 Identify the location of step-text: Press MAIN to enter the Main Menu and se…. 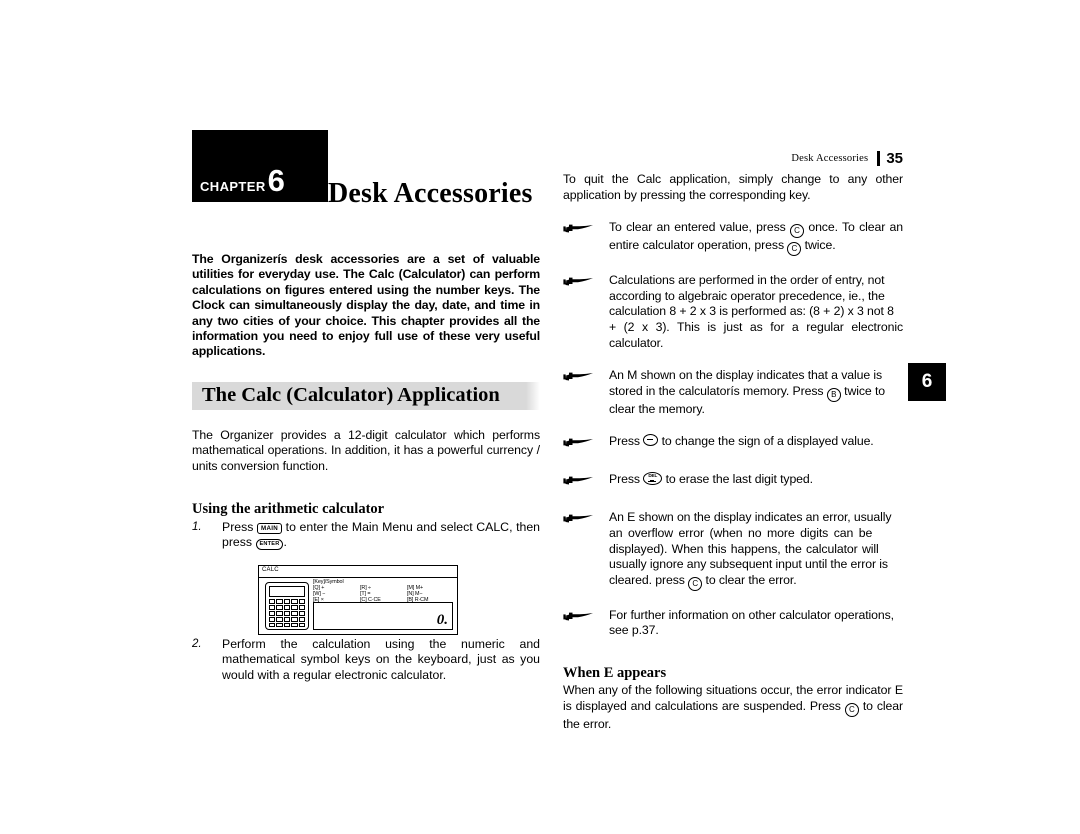
(381, 535).